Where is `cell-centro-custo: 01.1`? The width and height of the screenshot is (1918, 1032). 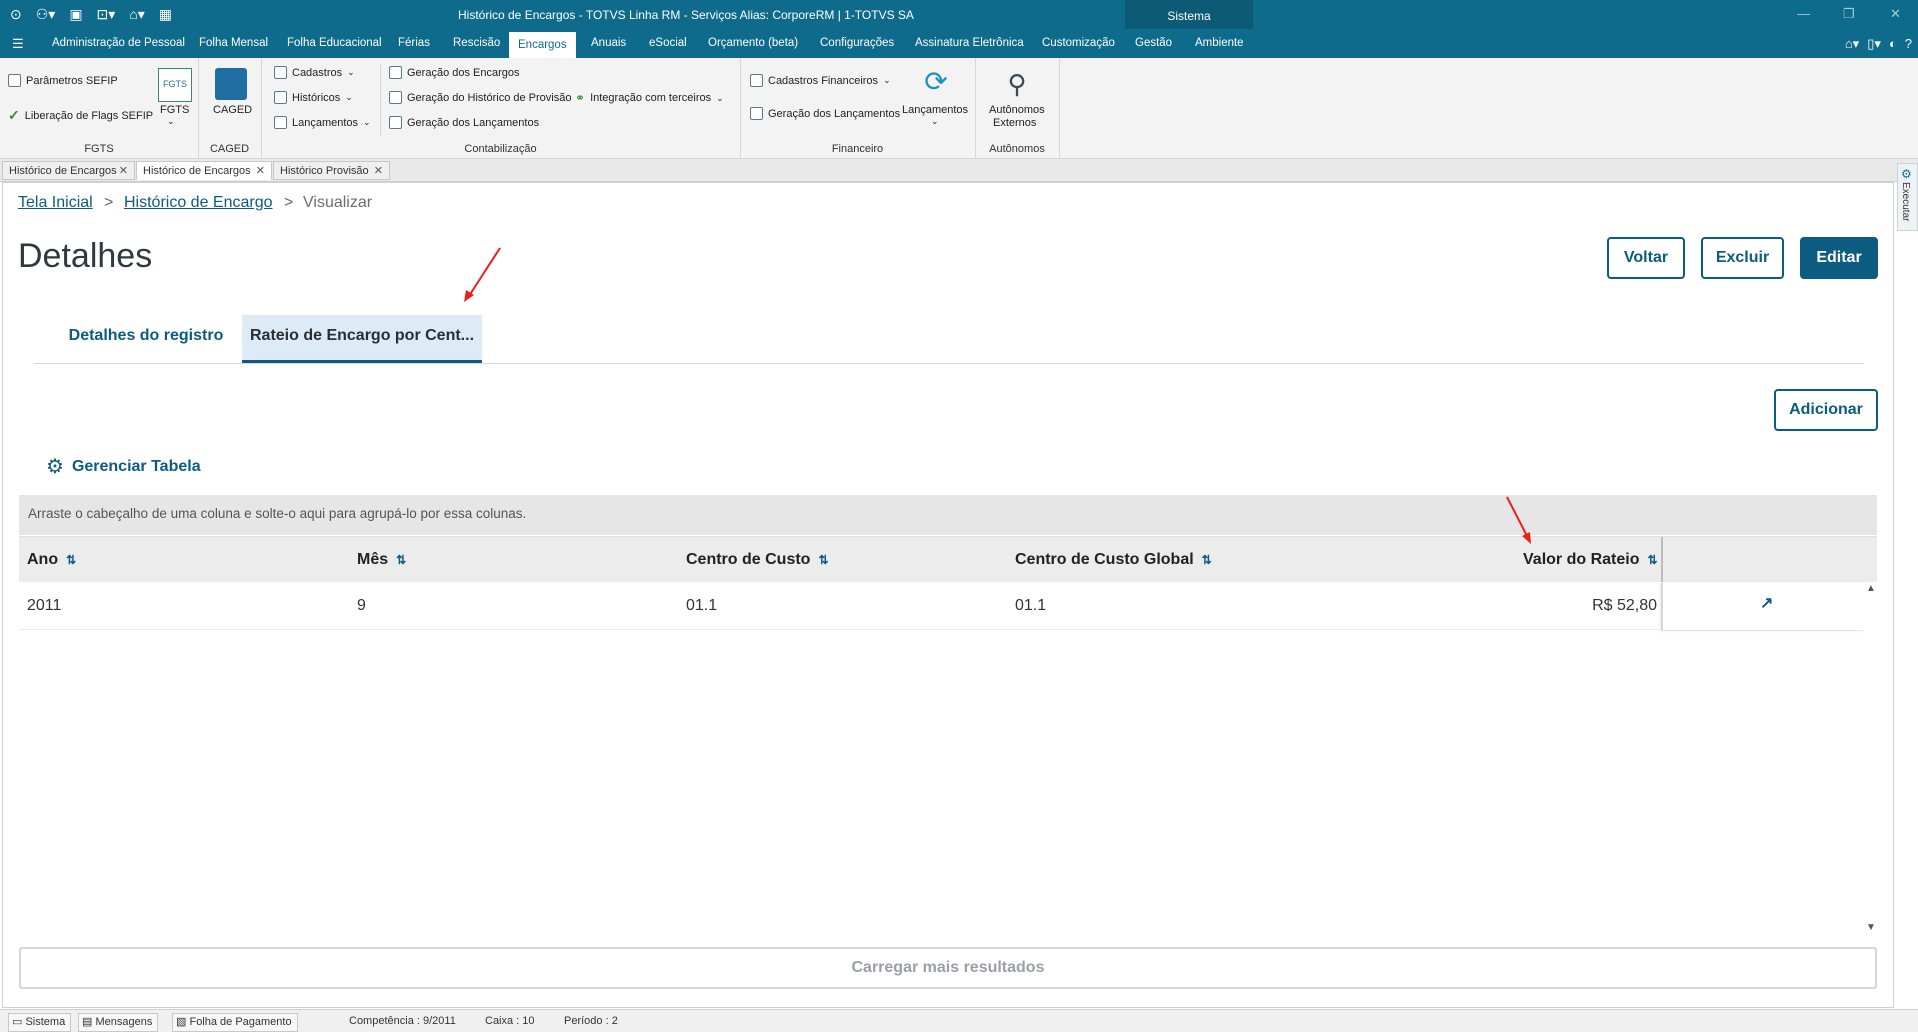 cell-centro-custo: 01.1 is located at coordinates (702, 605).